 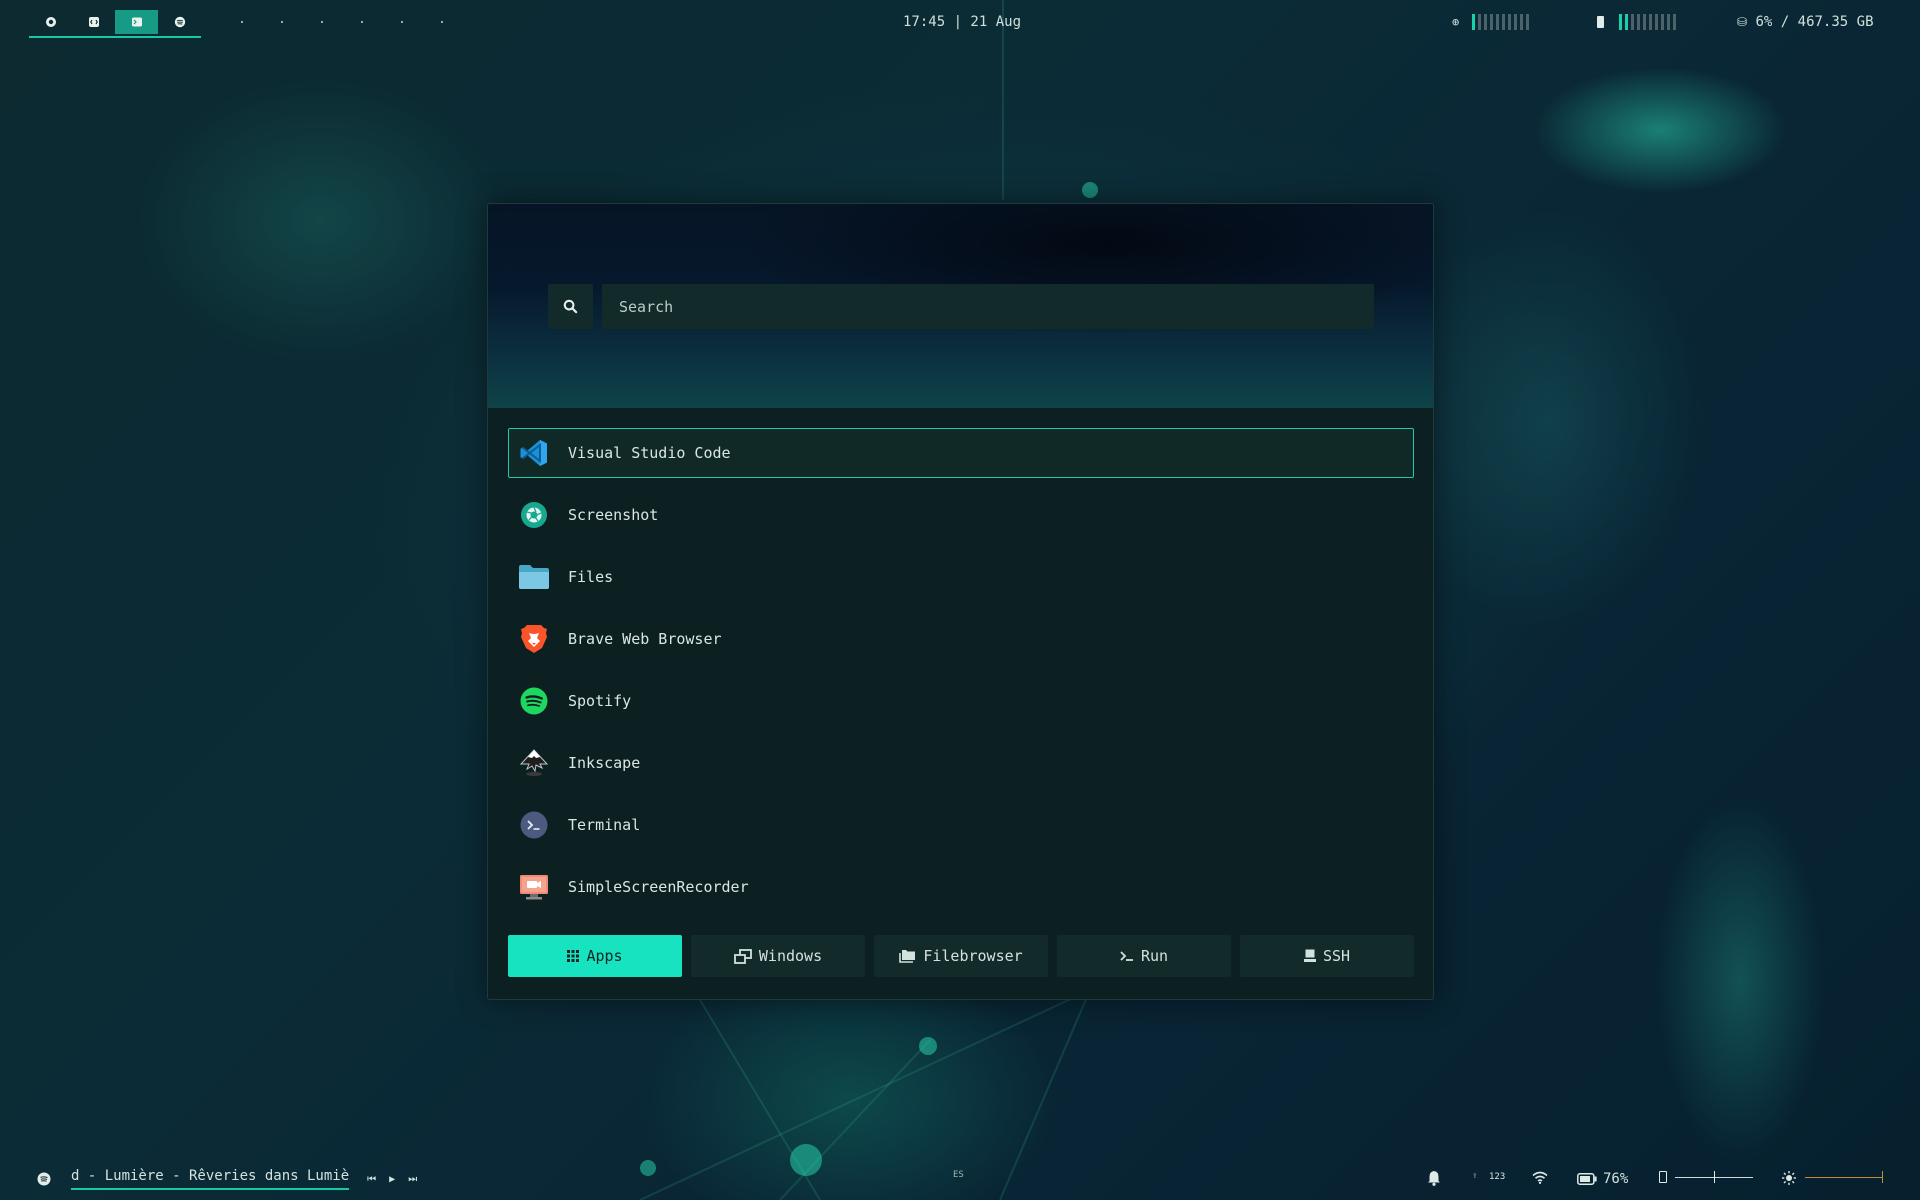 What do you see at coordinates (591, 577) in the screenshot?
I see `app-label: Files` at bounding box center [591, 577].